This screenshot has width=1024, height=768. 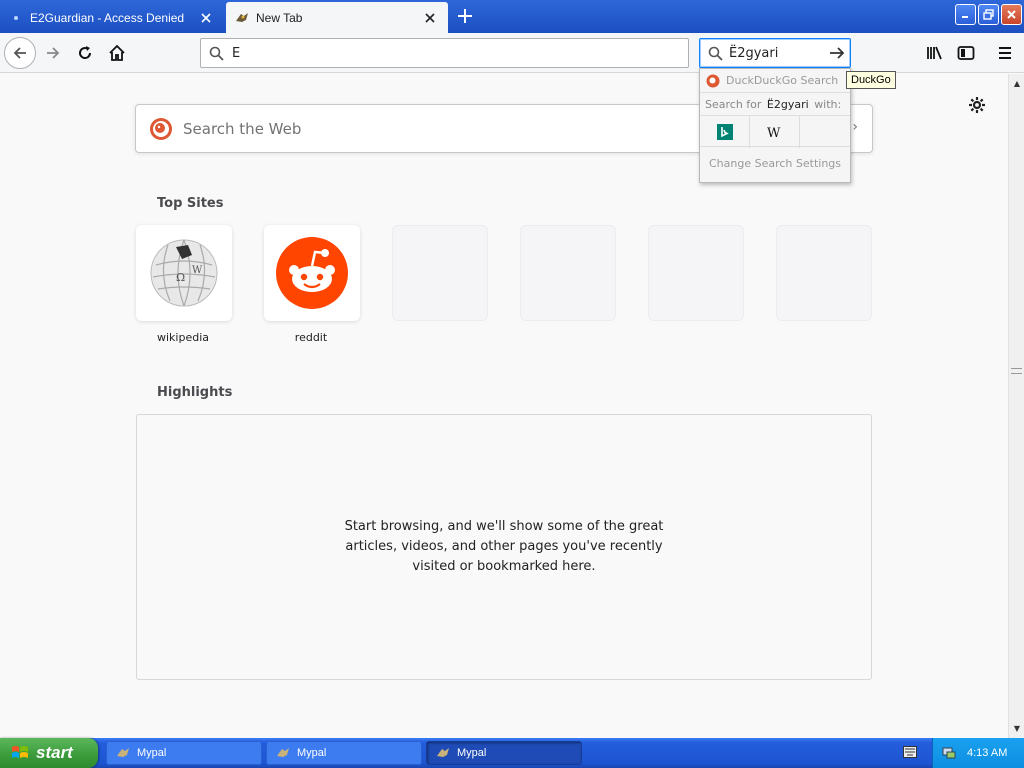 What do you see at coordinates (837, 53) in the screenshot?
I see `go-arrow-icon` at bounding box center [837, 53].